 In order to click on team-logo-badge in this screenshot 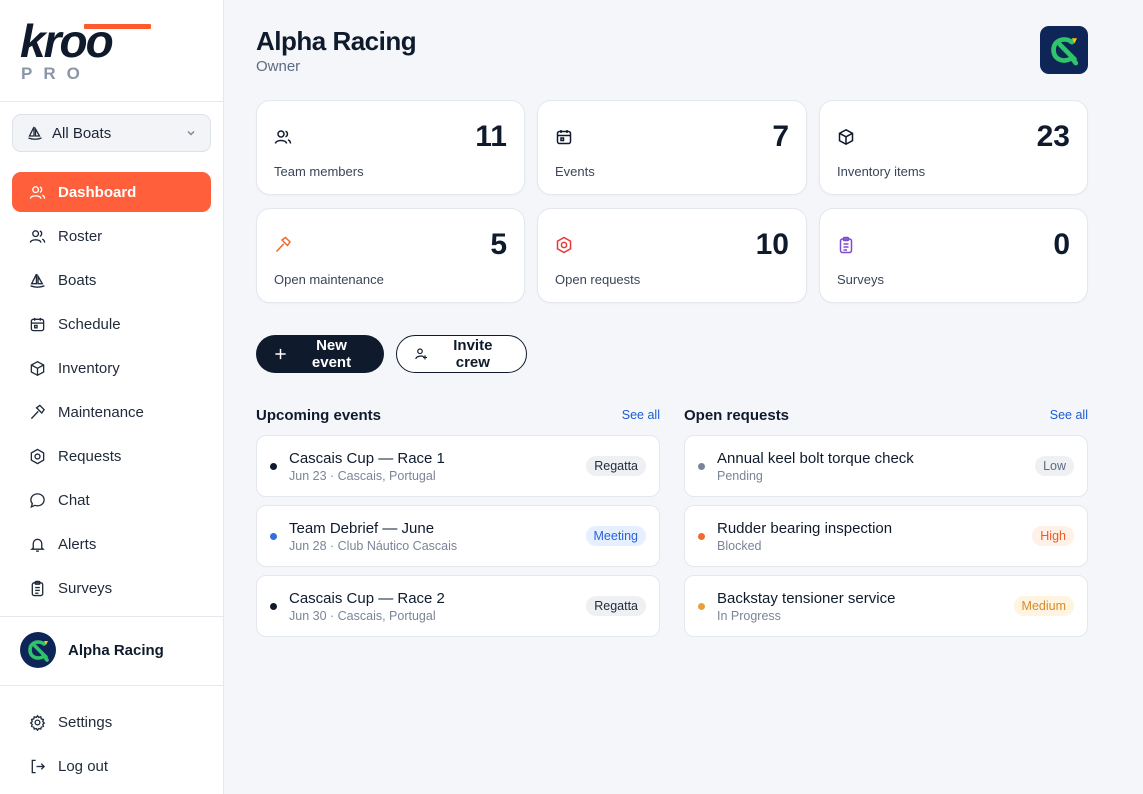, I will do `click(1064, 50)`.